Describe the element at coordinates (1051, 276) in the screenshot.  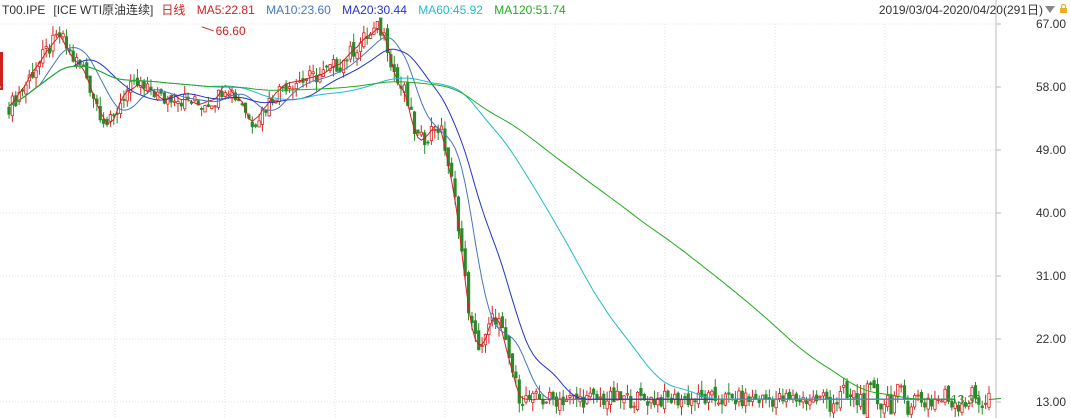
I see `y-tick-label: 31.00` at that location.